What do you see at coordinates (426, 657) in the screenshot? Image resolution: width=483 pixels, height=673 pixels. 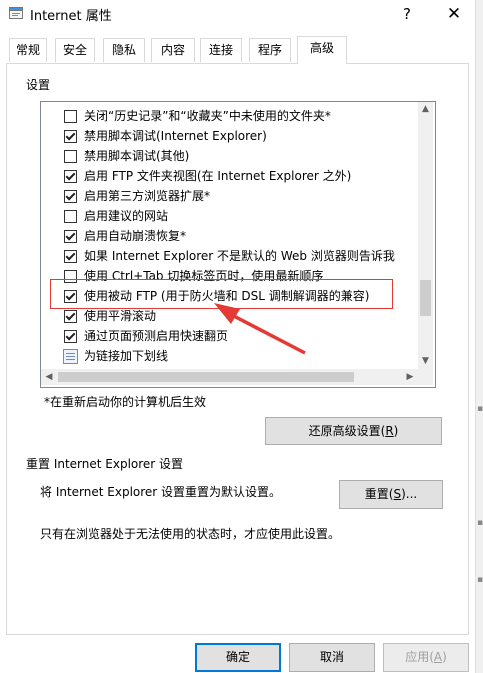 I see `apply-button: 应用(A)` at bounding box center [426, 657].